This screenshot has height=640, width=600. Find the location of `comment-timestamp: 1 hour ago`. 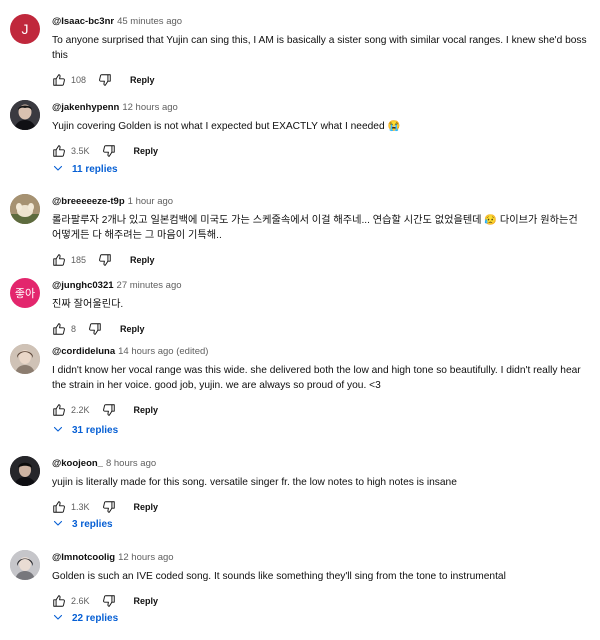

comment-timestamp: 1 hour ago is located at coordinates (150, 201).